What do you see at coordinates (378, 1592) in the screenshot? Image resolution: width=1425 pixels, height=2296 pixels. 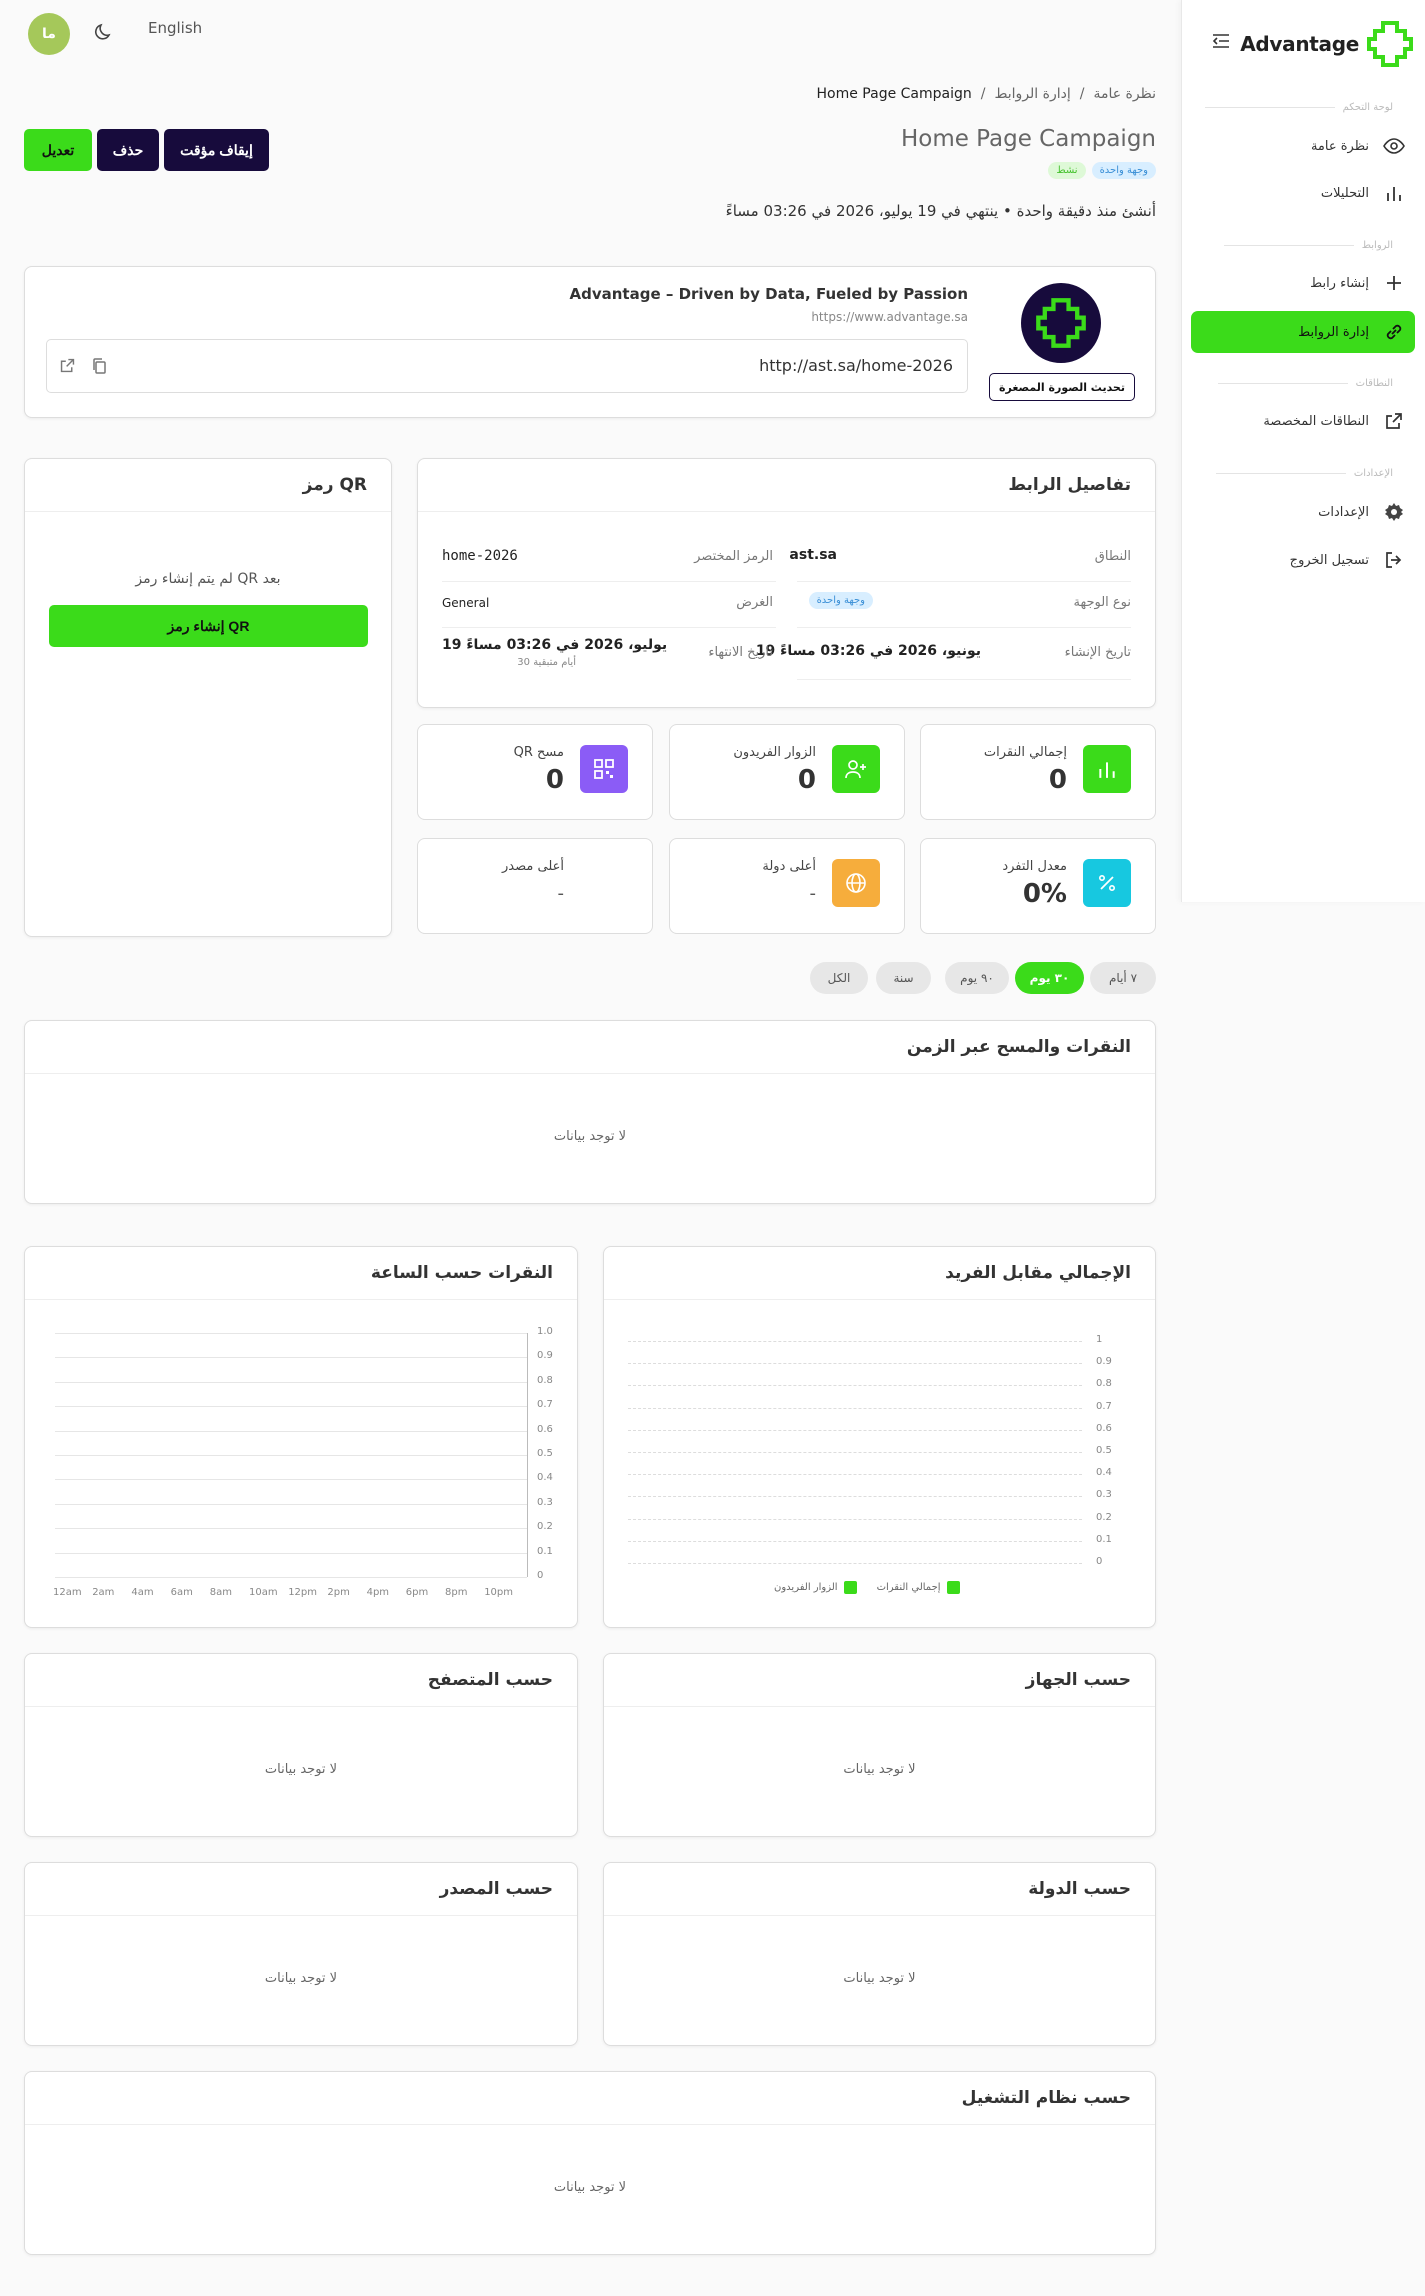 I see `x-tick-label: 4pm` at bounding box center [378, 1592].